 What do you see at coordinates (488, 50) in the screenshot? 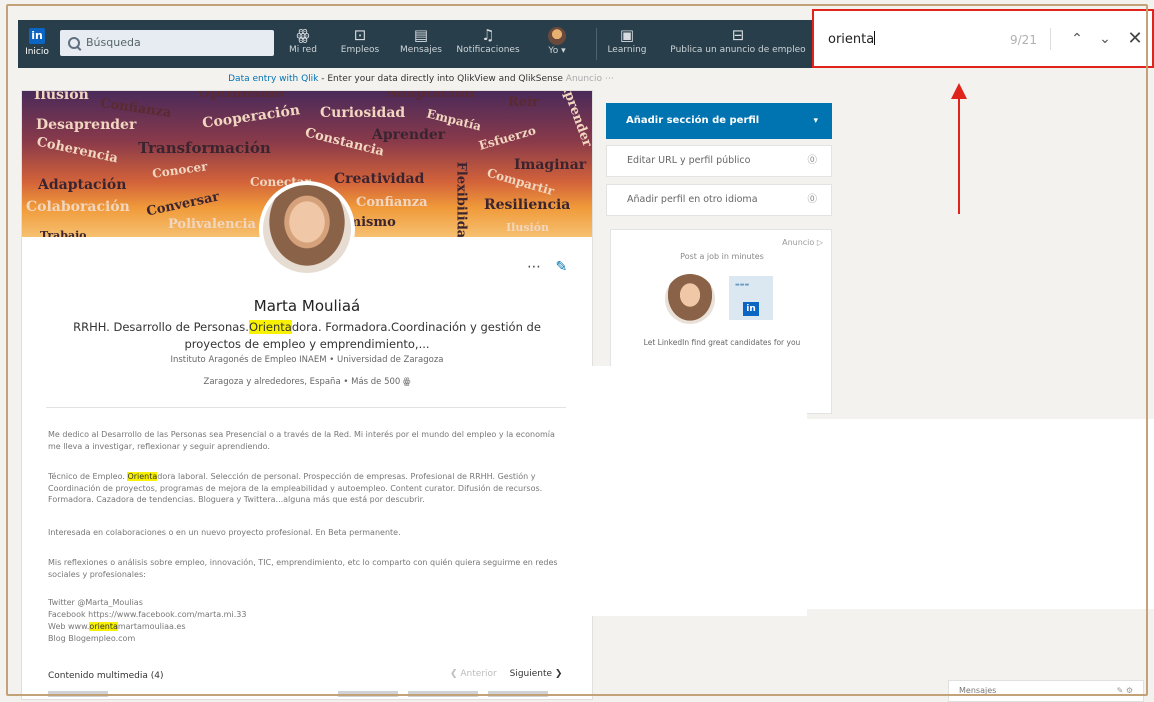
I see `nav-label: Notificaciones` at bounding box center [488, 50].